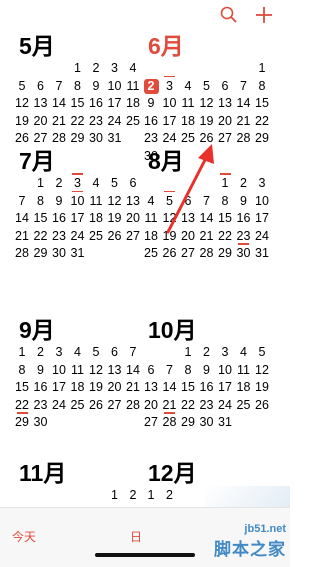  Describe the element at coordinates (37, 330) in the screenshot. I see `month-title: 9月` at that location.